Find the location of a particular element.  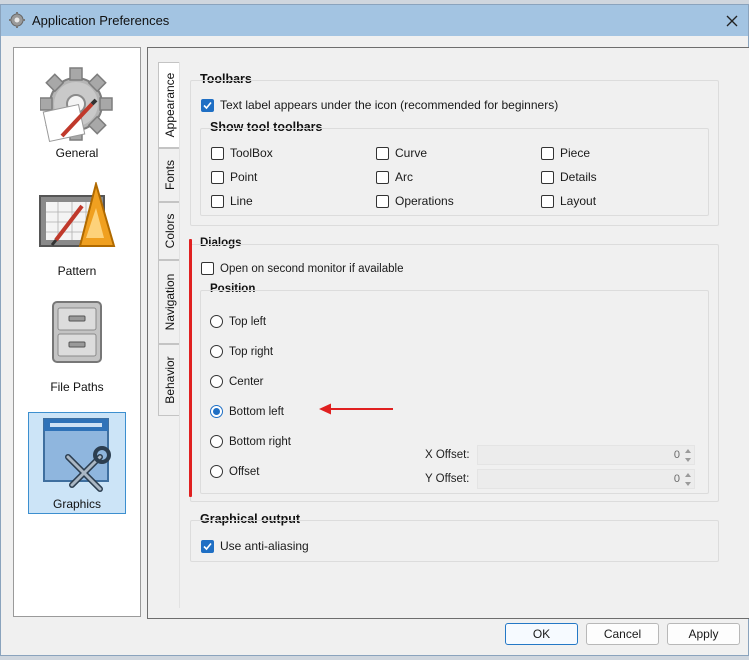

close-button is located at coordinates (732, 20).